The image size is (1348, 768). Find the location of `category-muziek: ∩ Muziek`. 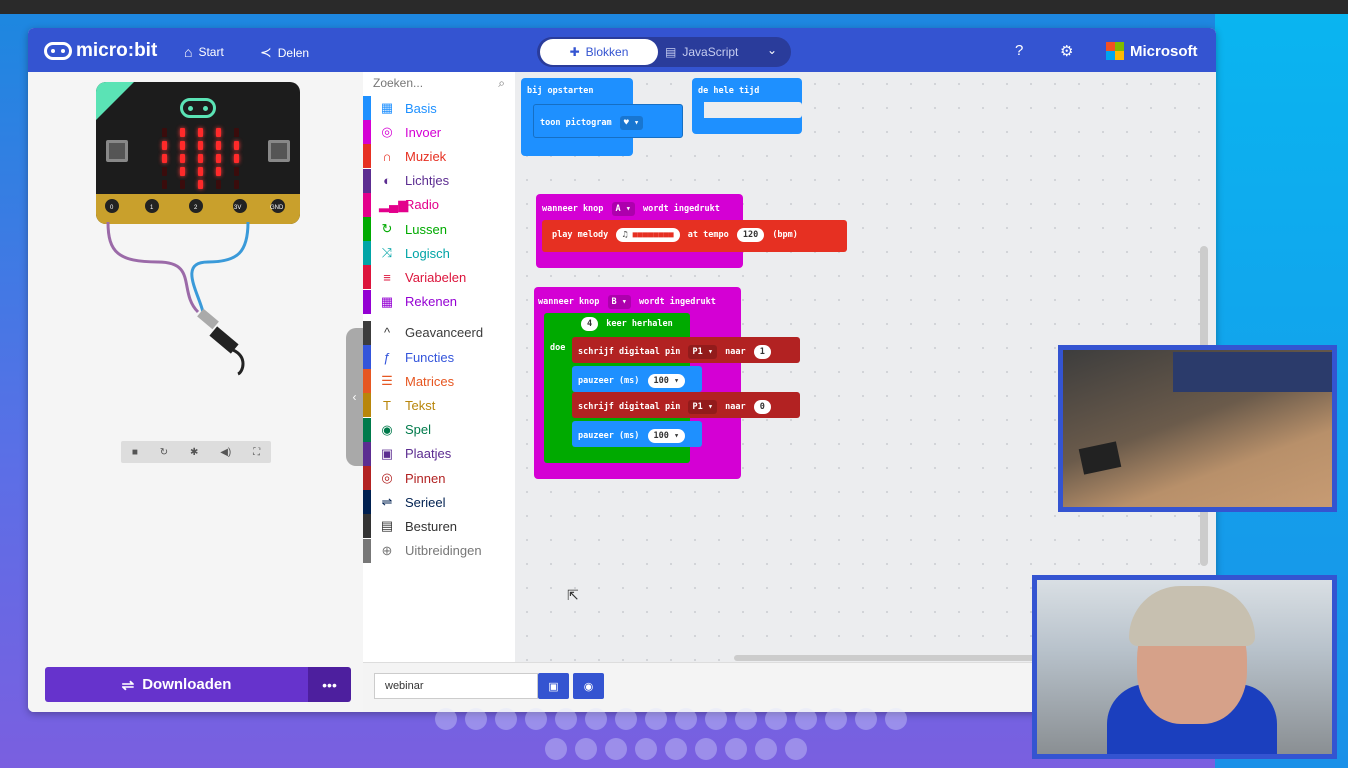

category-muziek: ∩ Muziek is located at coordinates (439, 156).